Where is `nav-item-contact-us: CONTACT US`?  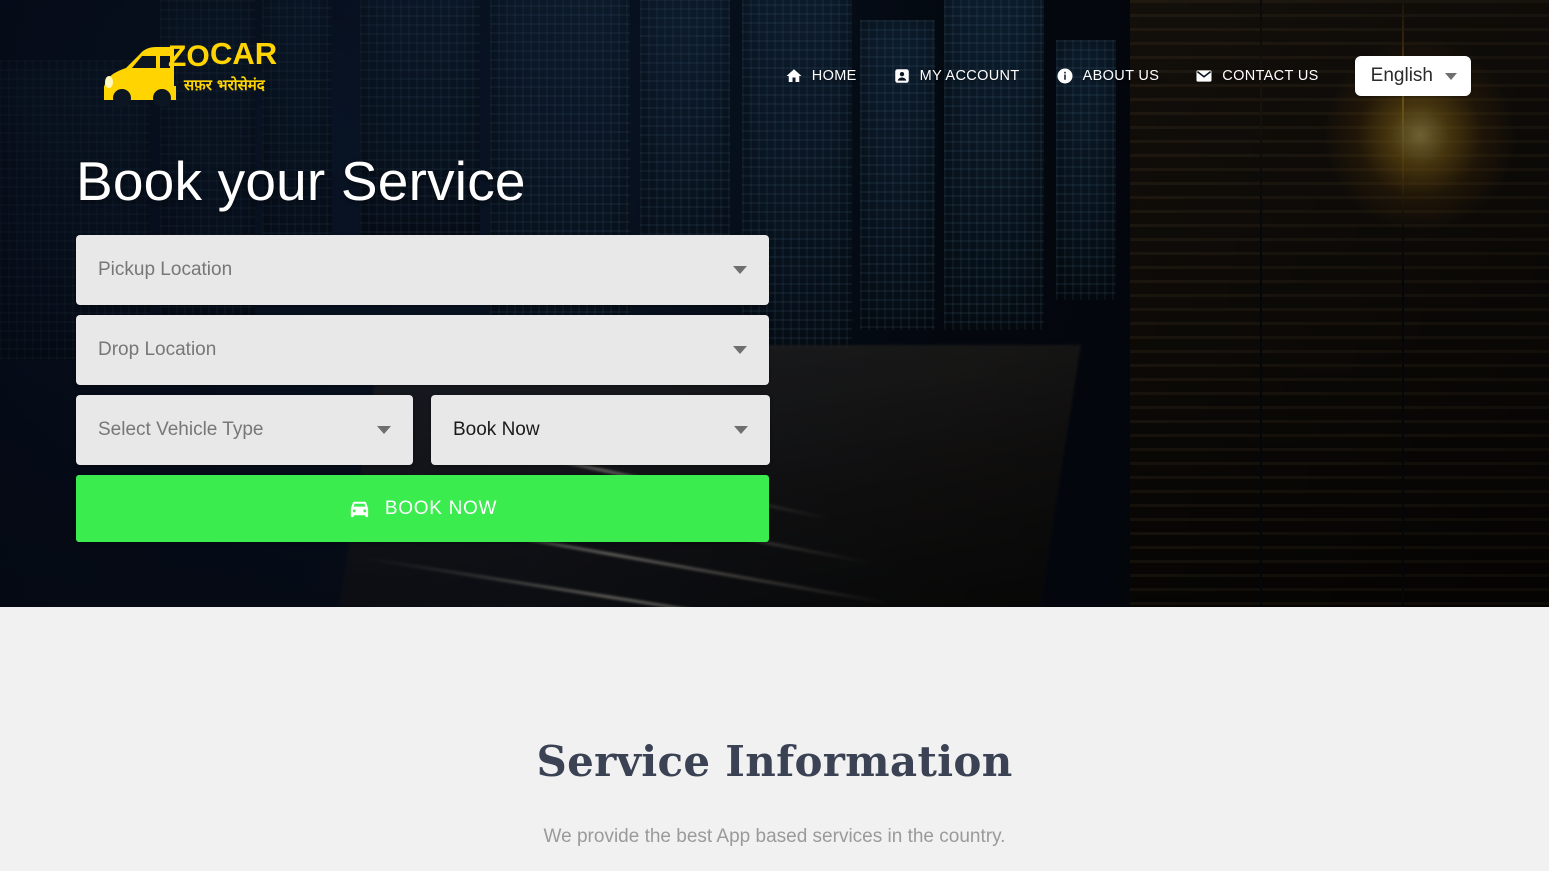 nav-item-contact-us: CONTACT US is located at coordinates (1256, 76).